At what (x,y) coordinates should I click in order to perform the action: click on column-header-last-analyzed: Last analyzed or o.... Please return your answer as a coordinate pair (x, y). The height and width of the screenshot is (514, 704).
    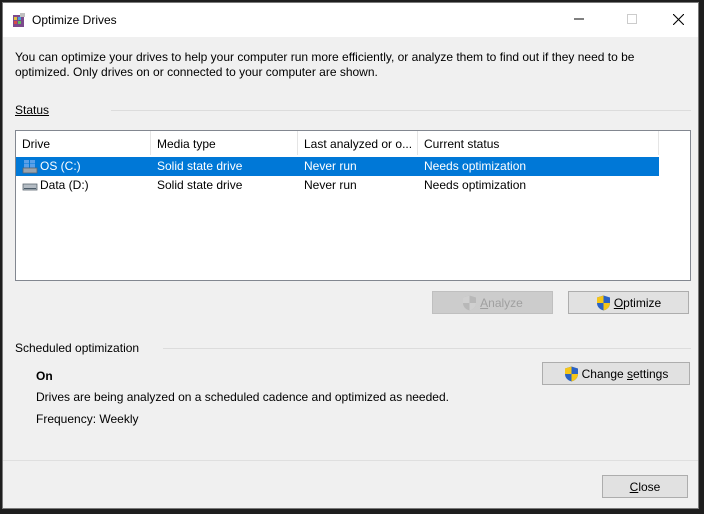
    Looking at the image, I should click on (358, 143).